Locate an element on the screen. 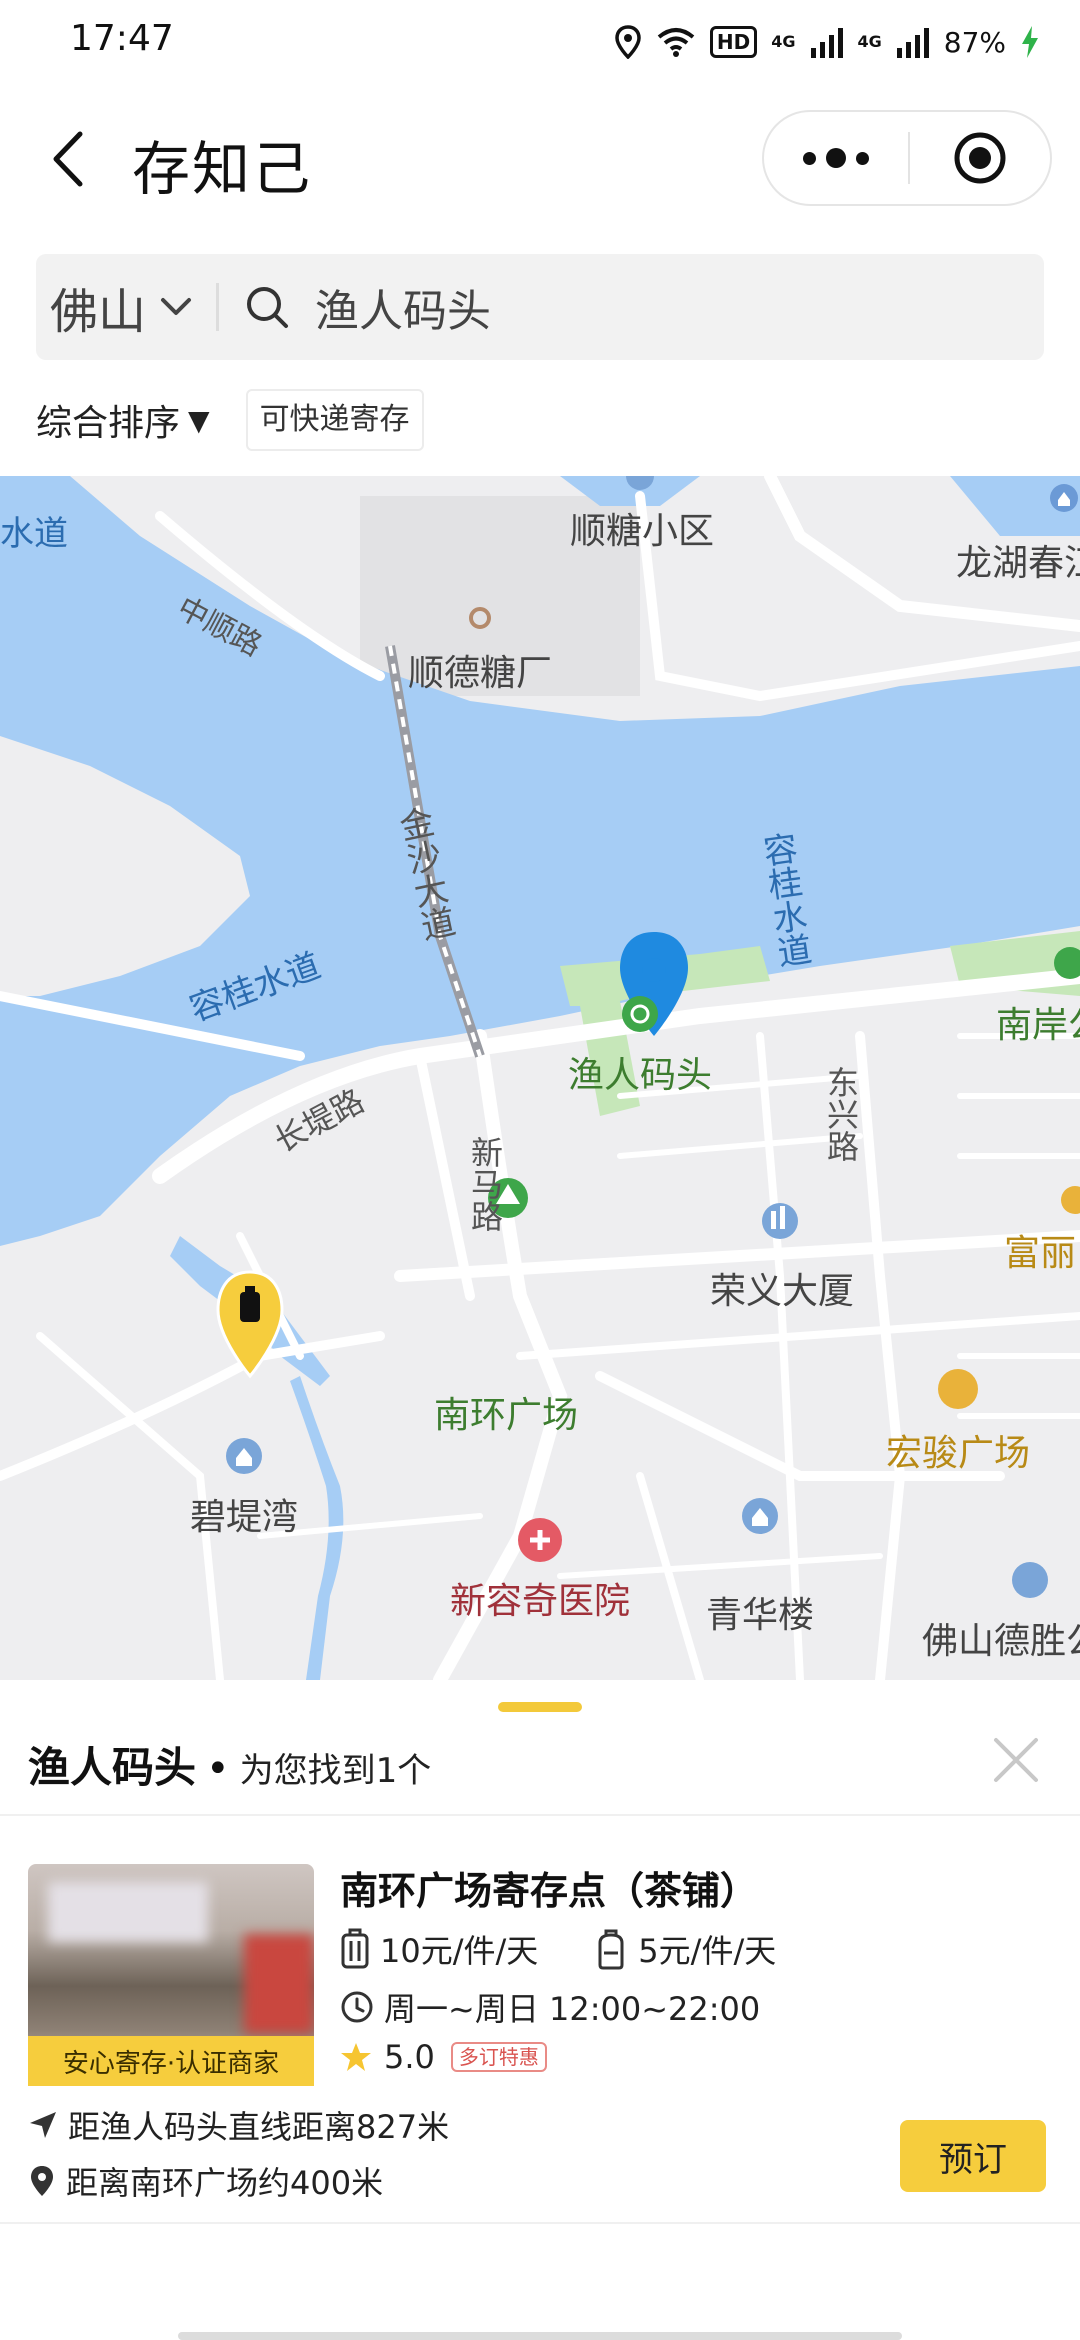 Image resolution: width=1080 pixels, height=2340 pixels. certified-badge: 安心寄存·认证商家 is located at coordinates (171, 2061).